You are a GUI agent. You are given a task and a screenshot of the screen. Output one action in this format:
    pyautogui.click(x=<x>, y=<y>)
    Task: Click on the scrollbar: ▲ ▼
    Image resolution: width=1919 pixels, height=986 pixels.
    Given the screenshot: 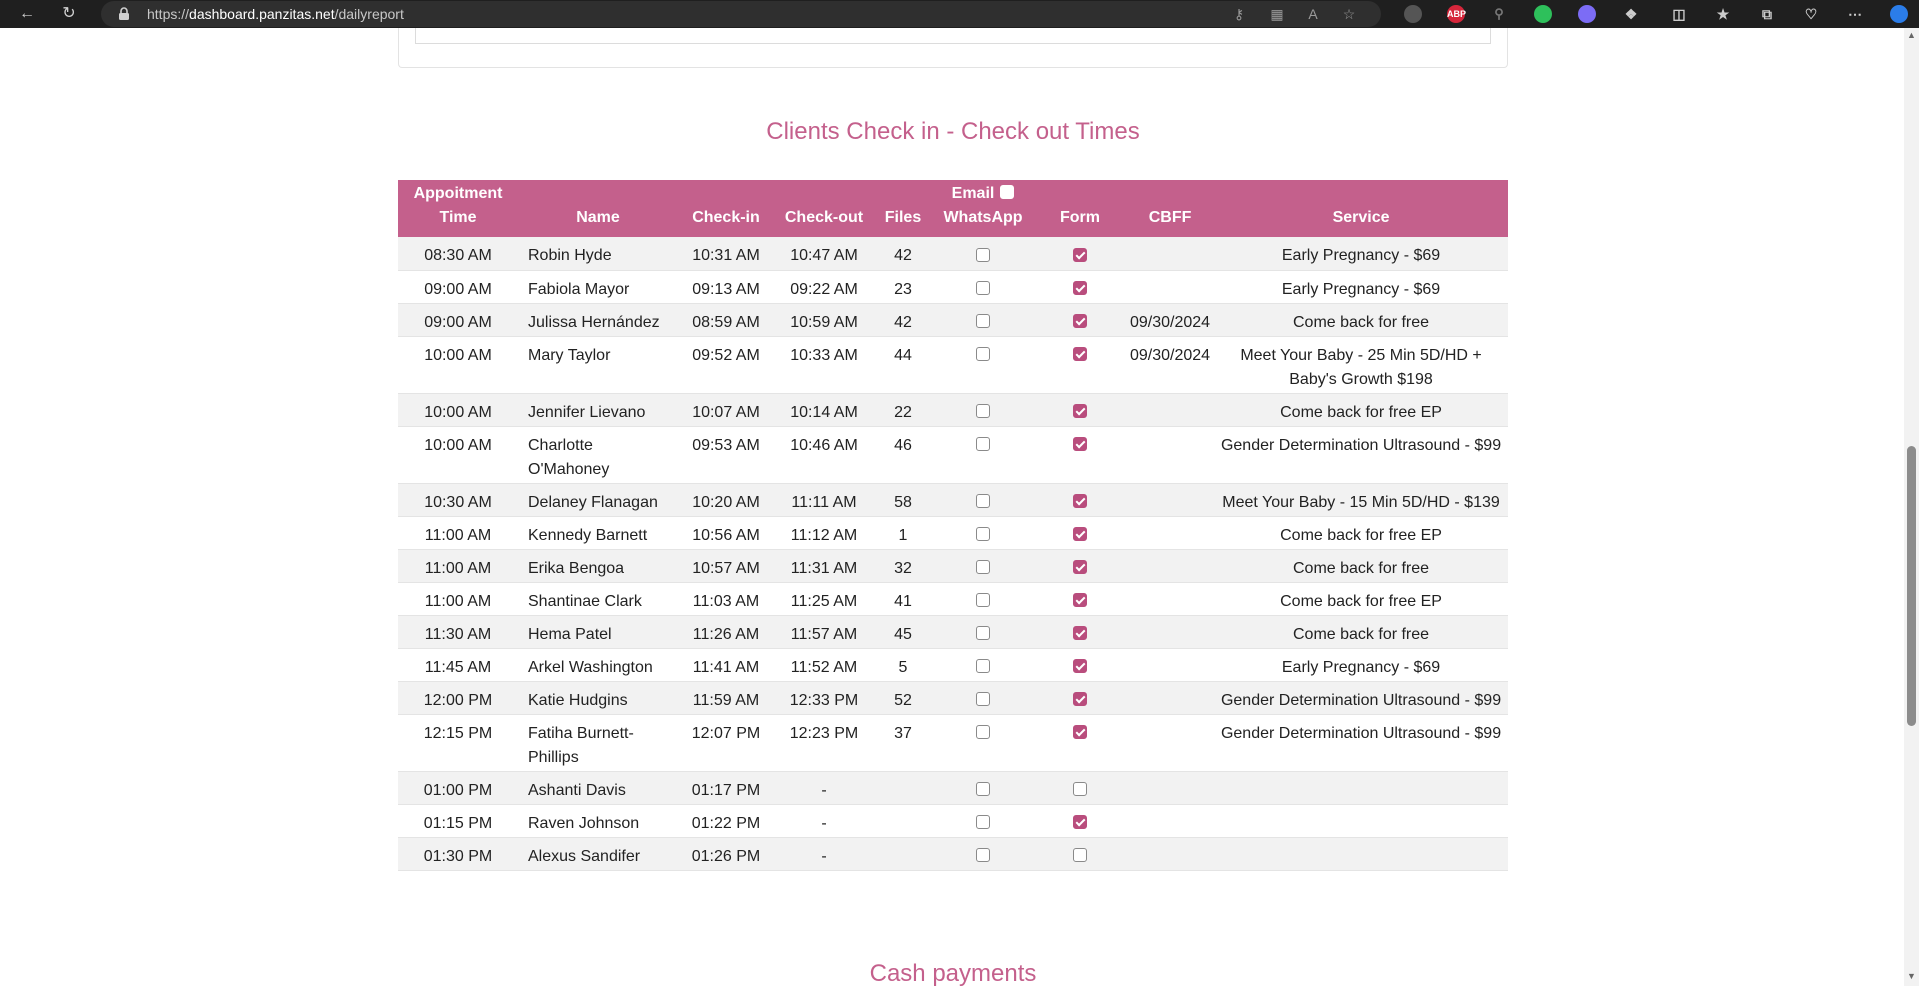 What is the action you would take?
    pyautogui.click(x=1911, y=507)
    